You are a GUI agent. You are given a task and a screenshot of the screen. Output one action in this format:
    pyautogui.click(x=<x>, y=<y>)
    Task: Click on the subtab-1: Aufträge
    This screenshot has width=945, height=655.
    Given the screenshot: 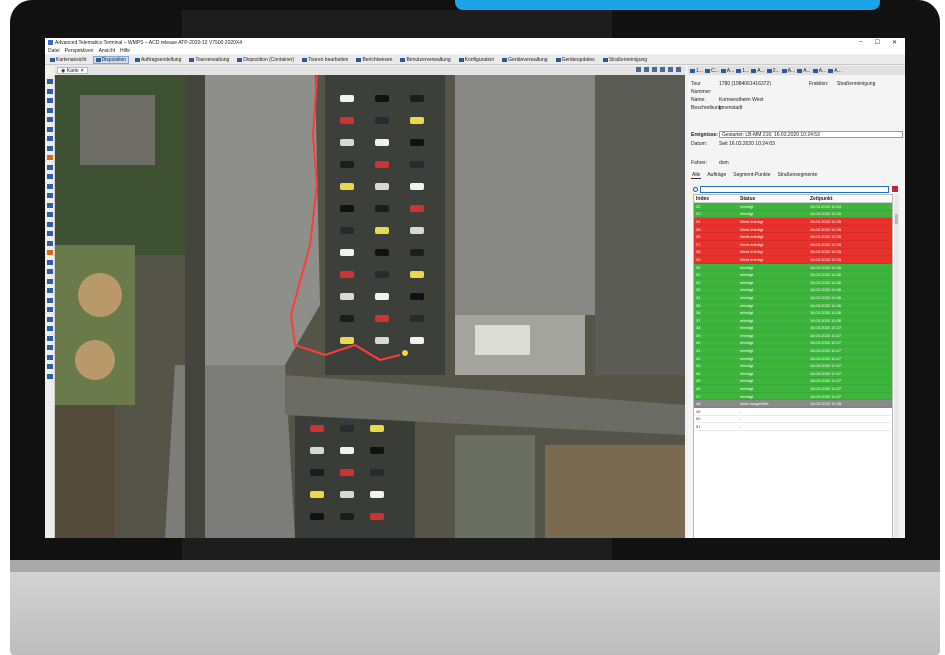 What is the action you would take?
    pyautogui.click(x=716, y=175)
    